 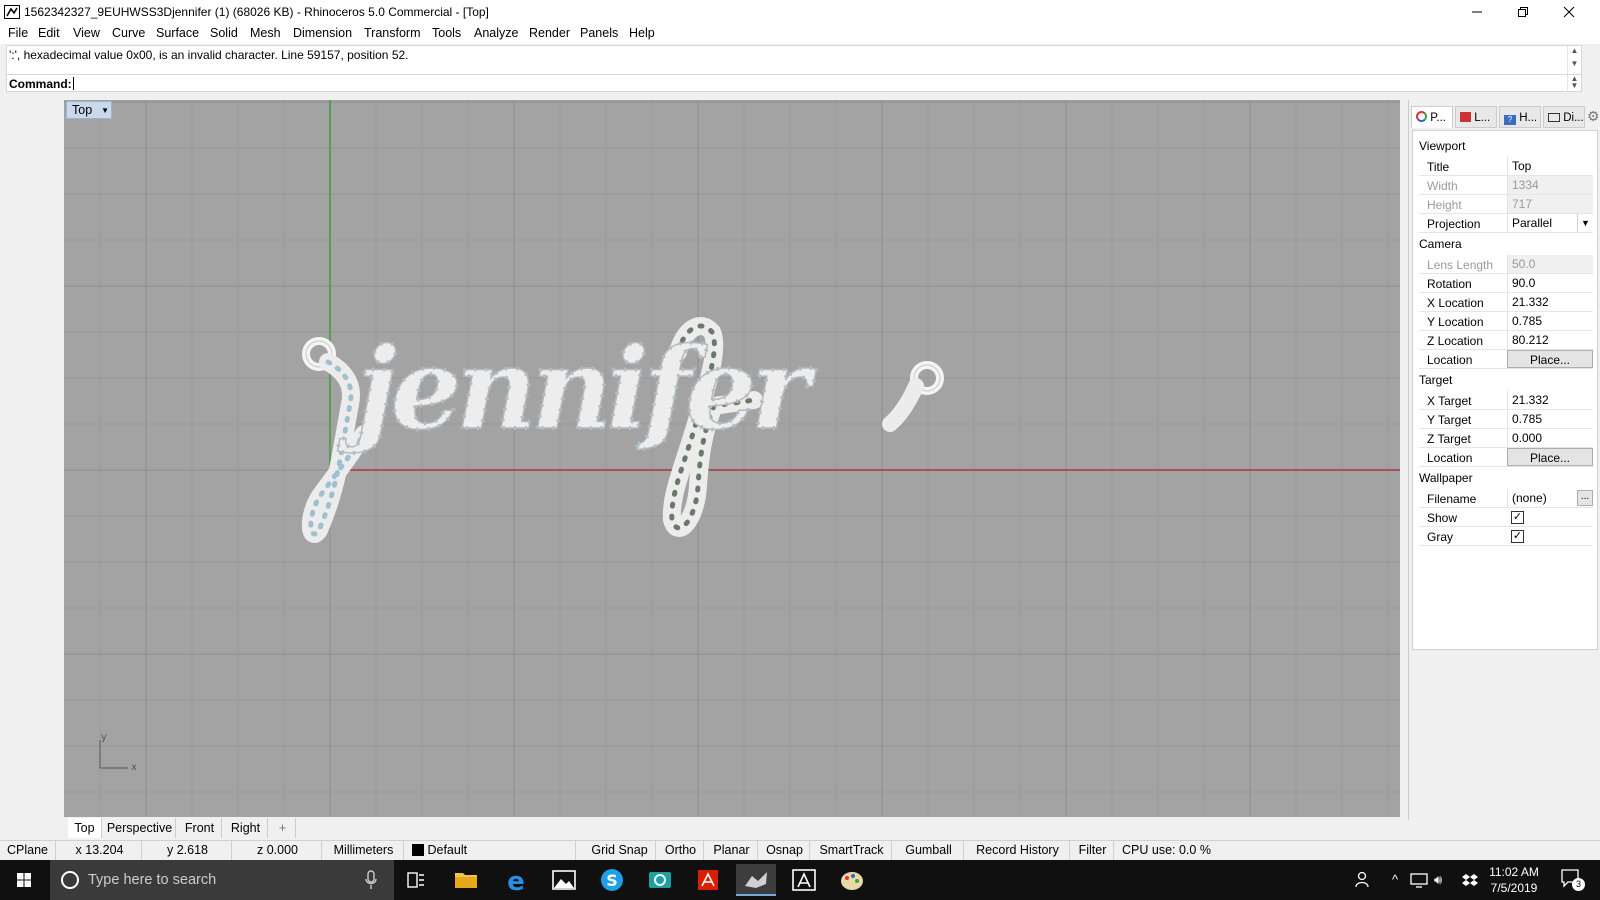 I want to click on paint-button, so click(x=852, y=880).